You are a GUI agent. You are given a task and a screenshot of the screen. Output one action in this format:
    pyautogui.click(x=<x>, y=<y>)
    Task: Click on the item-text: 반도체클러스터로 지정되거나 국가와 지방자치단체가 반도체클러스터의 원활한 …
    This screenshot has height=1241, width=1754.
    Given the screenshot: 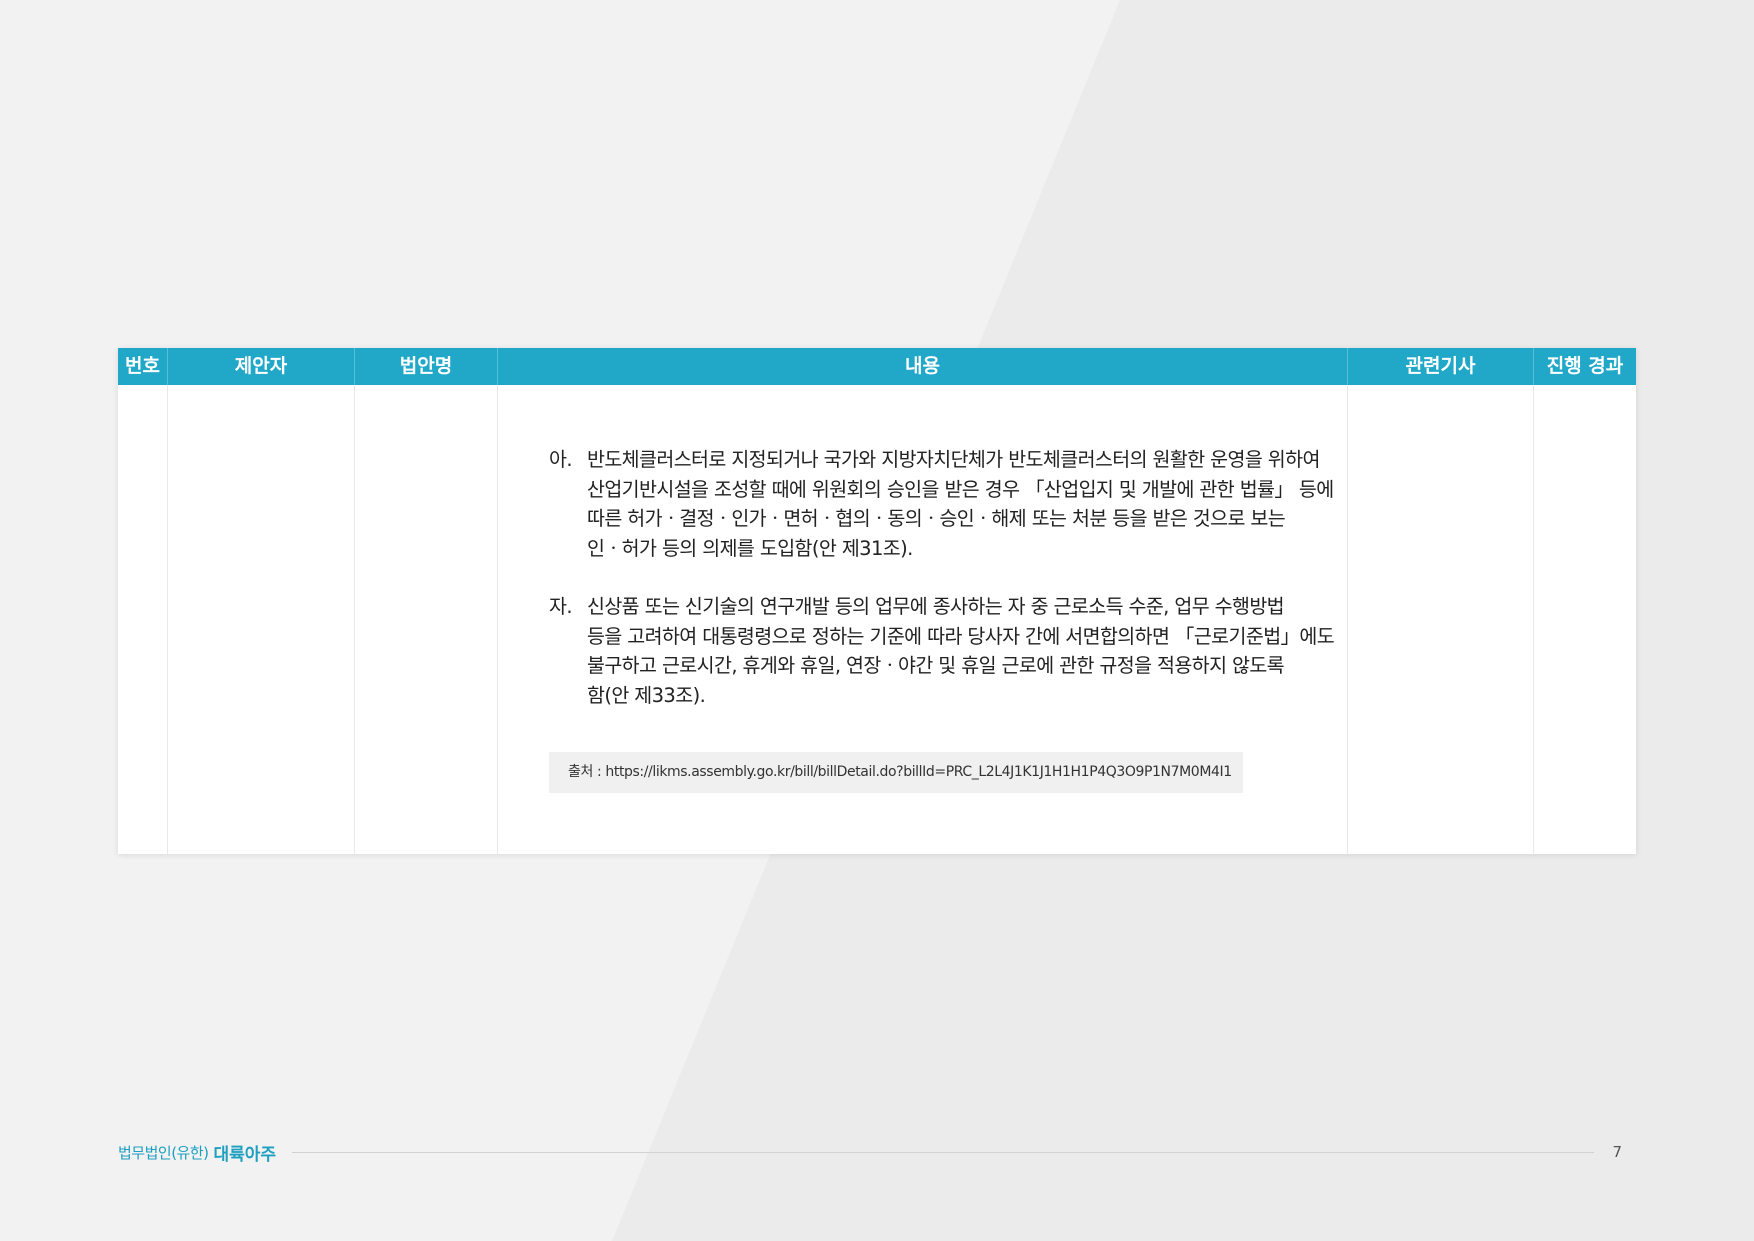 What is the action you would take?
    pyautogui.click(x=960, y=504)
    